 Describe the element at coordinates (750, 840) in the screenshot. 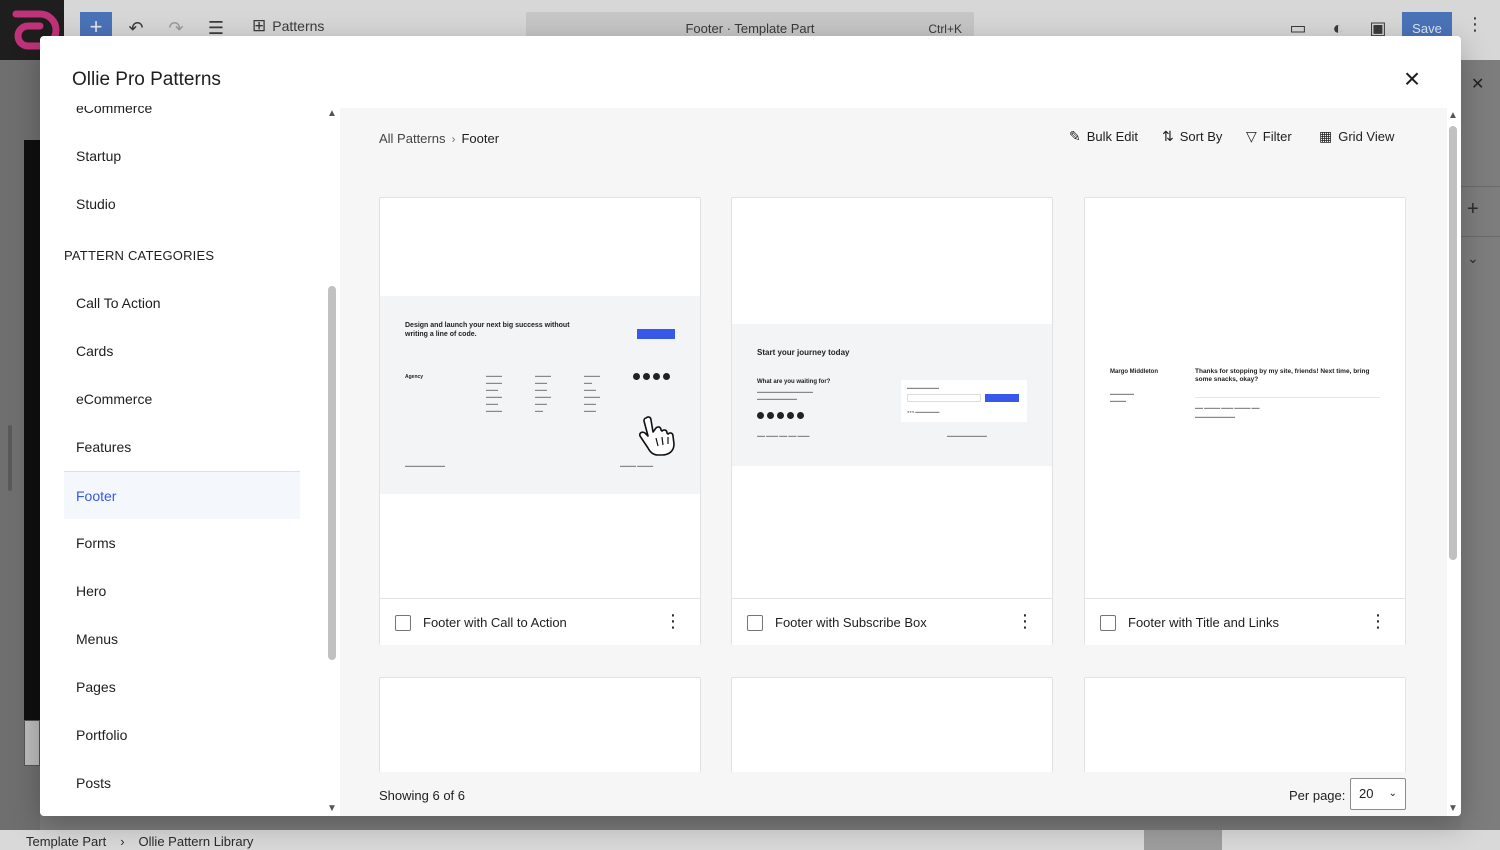

I see `editor-breadcrumb-bar: Template Part › Ollie Pattern Library` at that location.